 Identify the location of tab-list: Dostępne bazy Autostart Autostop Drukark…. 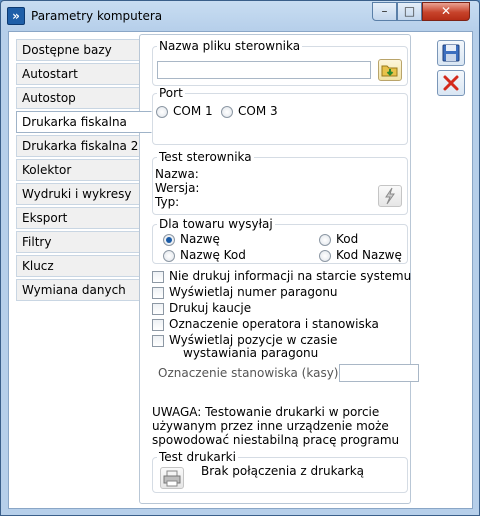
(84, 171).